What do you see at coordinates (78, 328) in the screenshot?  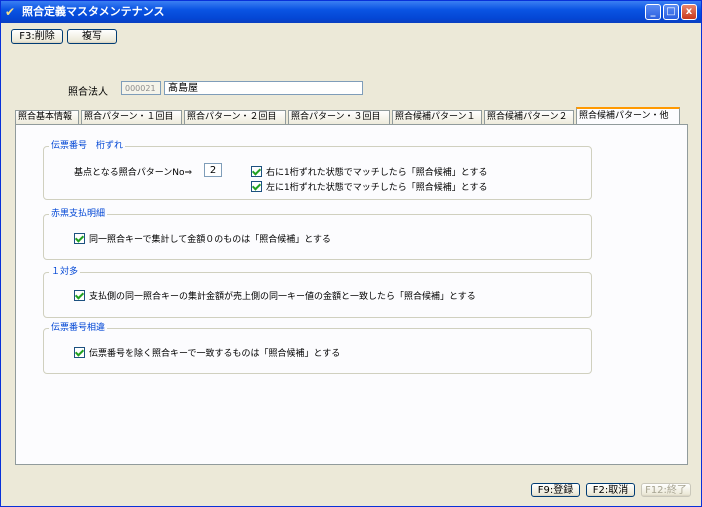 I see `group-slip-diff-title: 伝票番号相違` at bounding box center [78, 328].